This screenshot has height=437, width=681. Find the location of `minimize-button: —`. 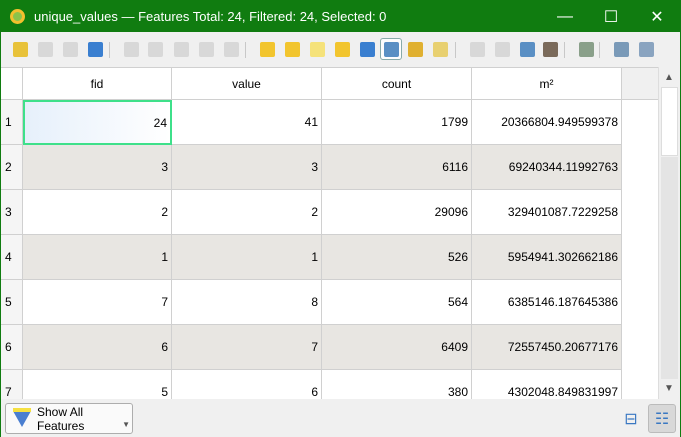

minimize-button: — is located at coordinates (565, 16).